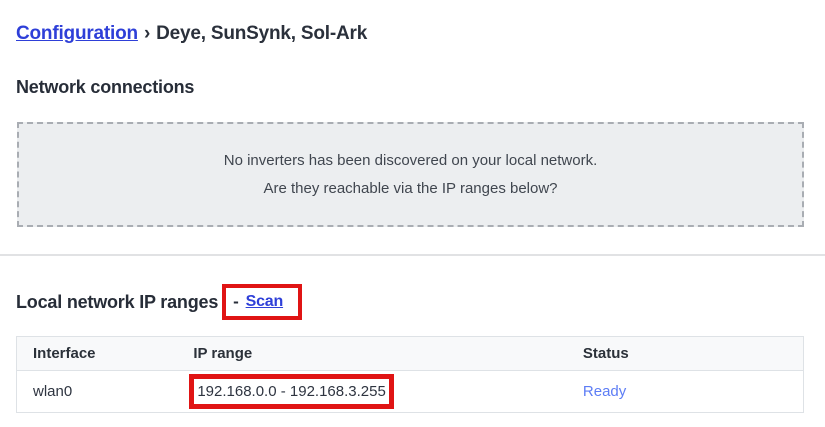 The width and height of the screenshot is (825, 427). I want to click on breadcrumb-current-page: Deye, SunSynk, Sol-Ark, so click(262, 33).